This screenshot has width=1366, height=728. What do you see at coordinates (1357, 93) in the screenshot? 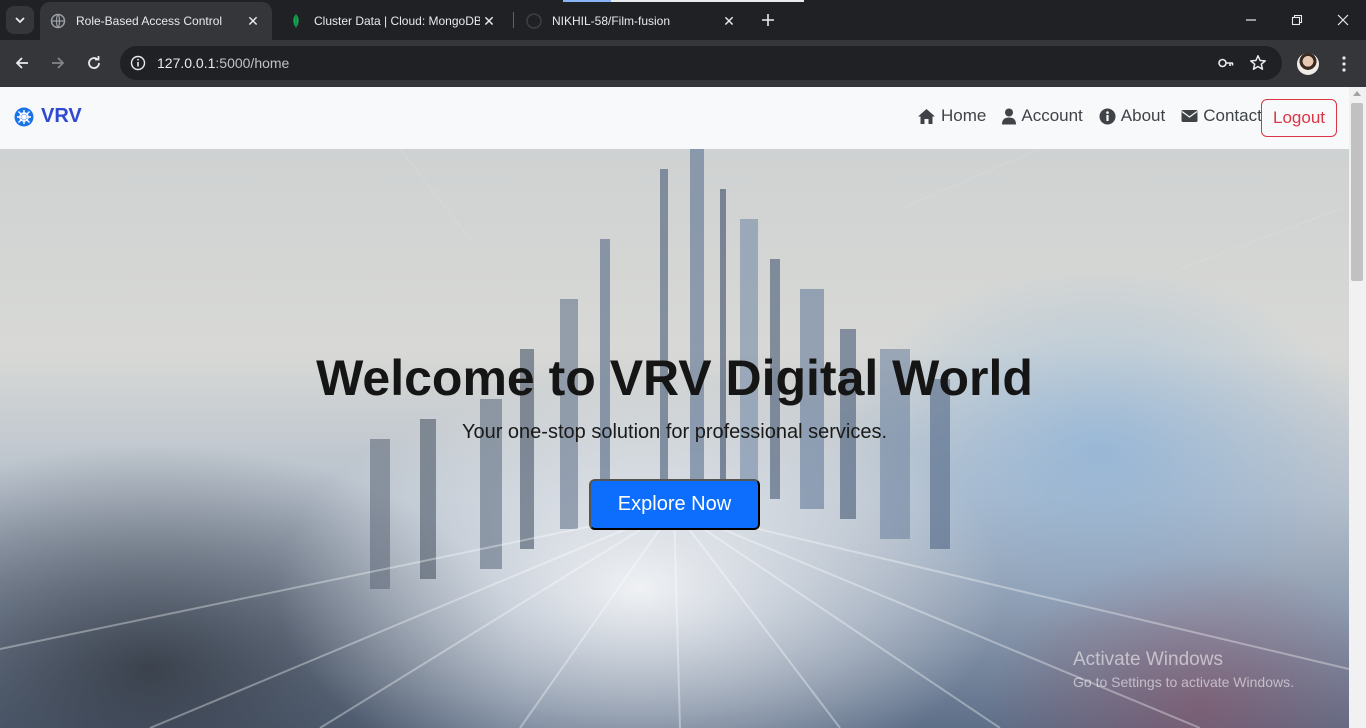
I see `scroll-up-arrow-icon` at bounding box center [1357, 93].